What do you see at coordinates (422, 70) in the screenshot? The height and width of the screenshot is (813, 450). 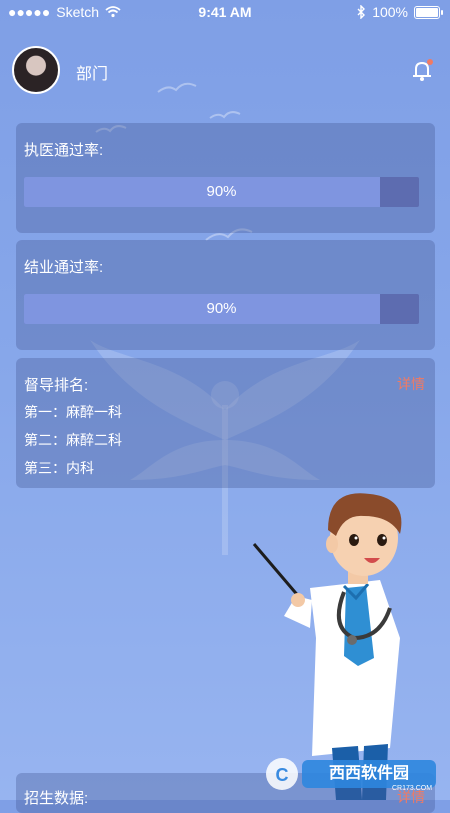 I see `notification-bell-icon` at bounding box center [422, 70].